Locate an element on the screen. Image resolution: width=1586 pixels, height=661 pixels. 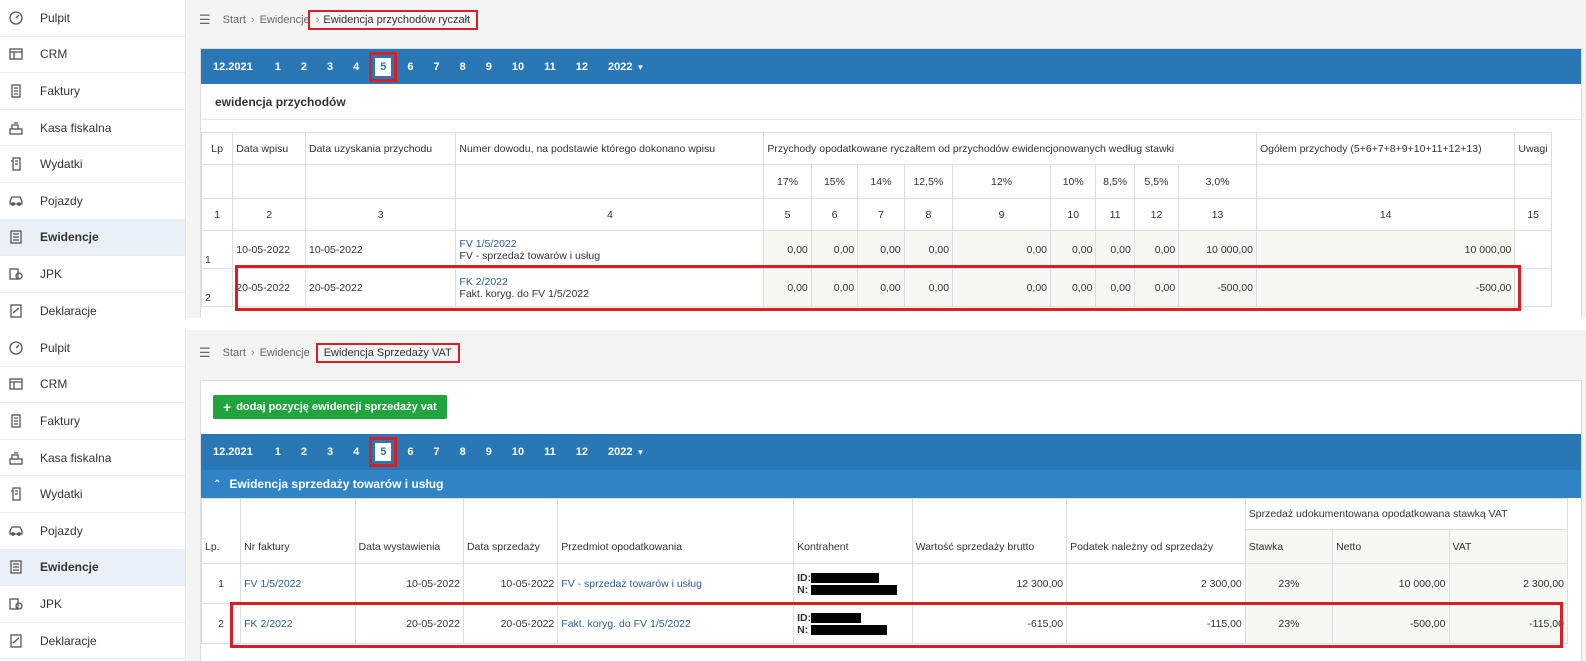
breadcrumb-current: Ewidencja Sprzedaży VAT is located at coordinates (387, 353).